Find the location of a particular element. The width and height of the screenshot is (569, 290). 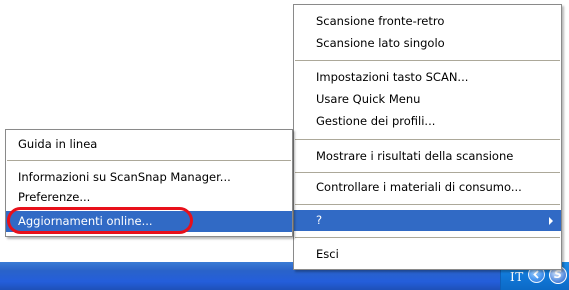

submenu-arrow-icon is located at coordinates (551, 221).